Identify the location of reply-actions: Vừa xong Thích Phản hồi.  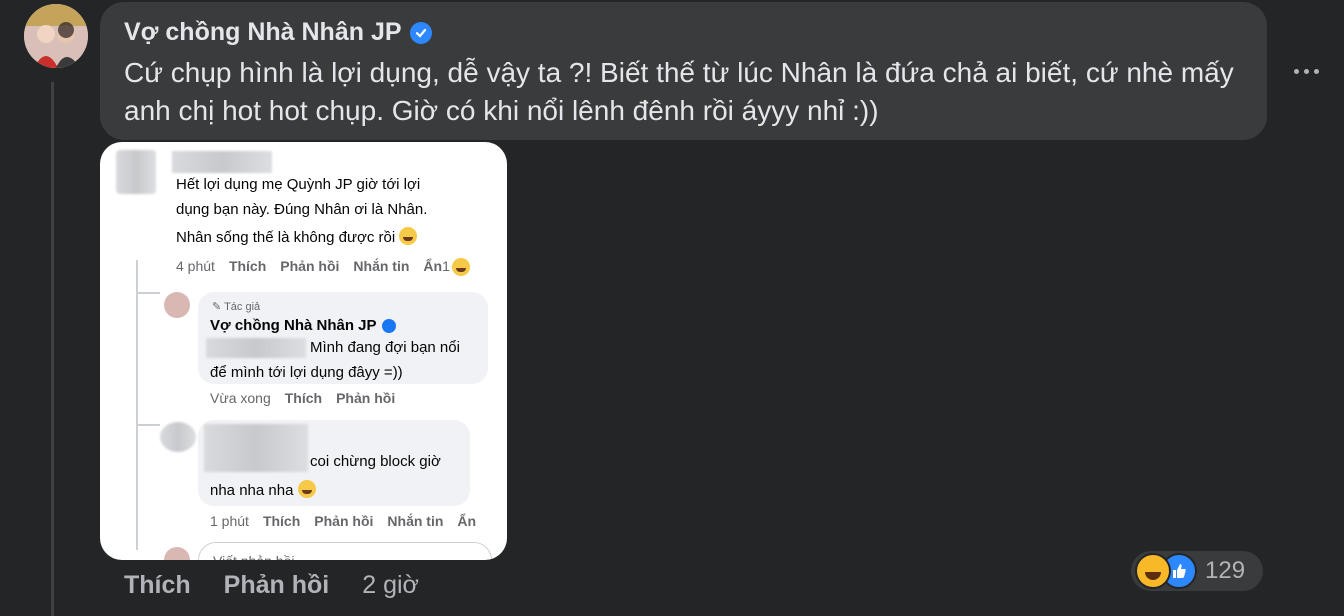
(303, 398).